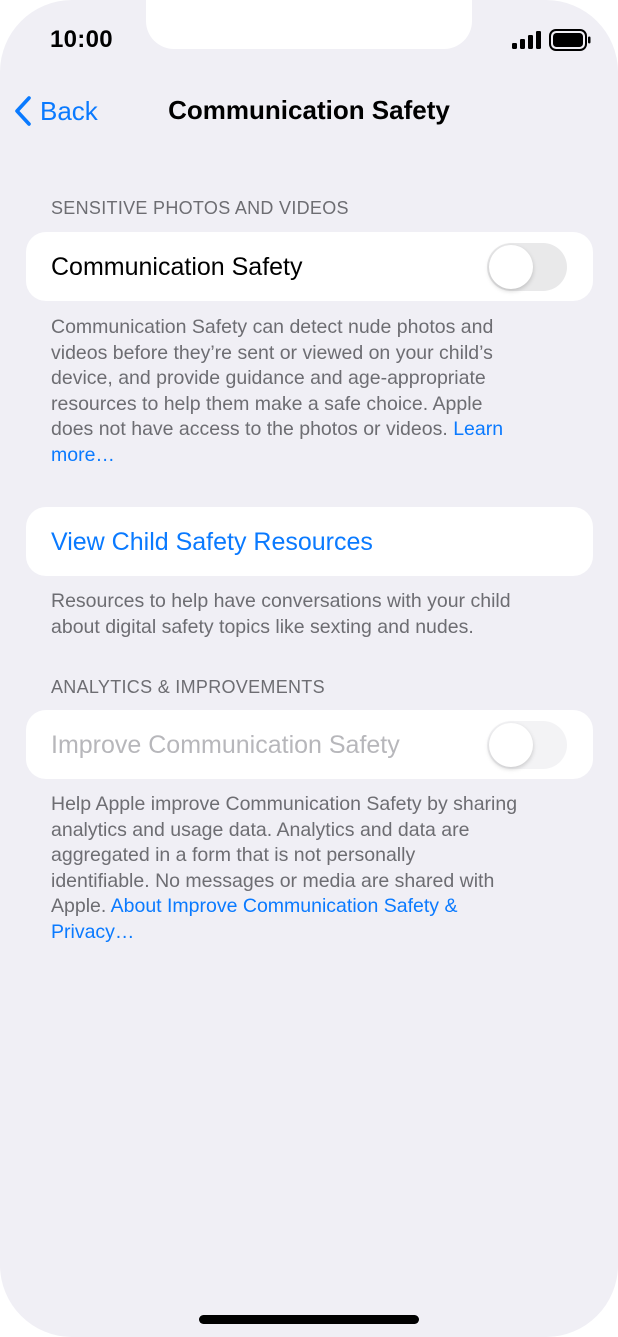 The height and width of the screenshot is (1337, 618). What do you see at coordinates (309, 111) in the screenshot?
I see `navigation-bar: Communication Safety Back` at bounding box center [309, 111].